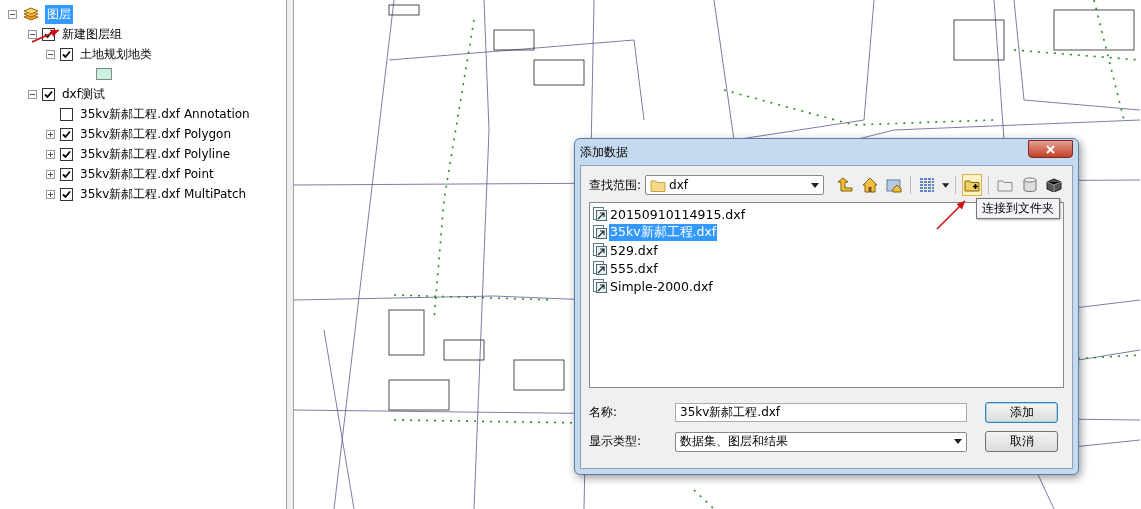  Describe the element at coordinates (1021, 412) in the screenshot. I see `add-button: 添加` at that location.